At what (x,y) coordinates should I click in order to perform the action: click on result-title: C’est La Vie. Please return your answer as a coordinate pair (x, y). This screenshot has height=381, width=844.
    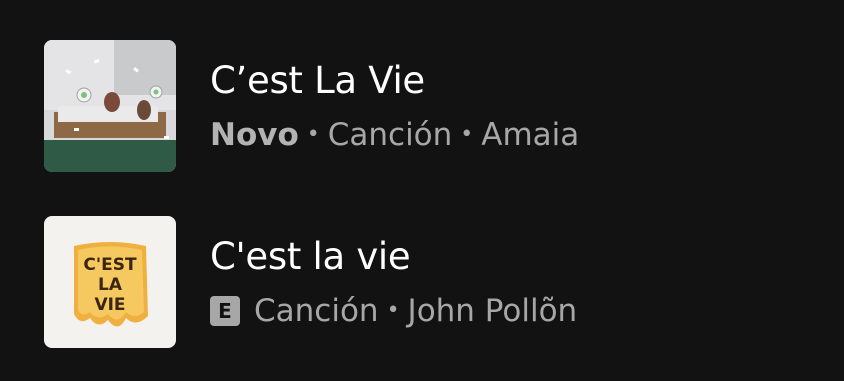
    Looking at the image, I should click on (317, 80).